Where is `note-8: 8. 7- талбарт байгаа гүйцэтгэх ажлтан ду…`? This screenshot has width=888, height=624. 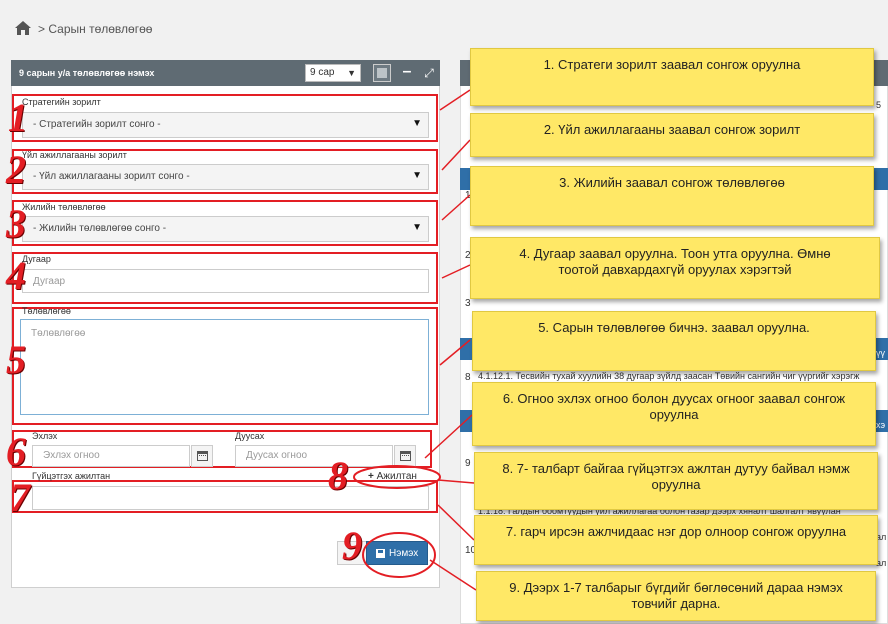 note-8: 8. 7- талбарт байгаа гүйцэтгэх ажлтан ду… is located at coordinates (676, 481).